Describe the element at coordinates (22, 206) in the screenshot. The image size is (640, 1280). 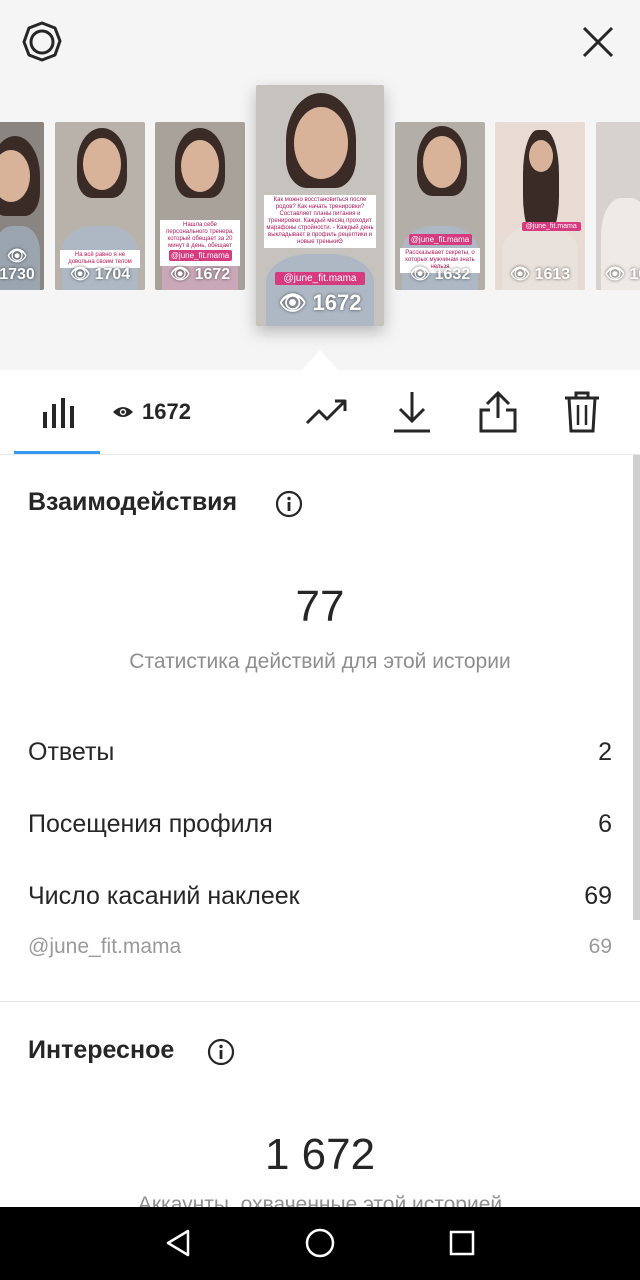
I see `story-thumbnail: 👁 1730` at that location.